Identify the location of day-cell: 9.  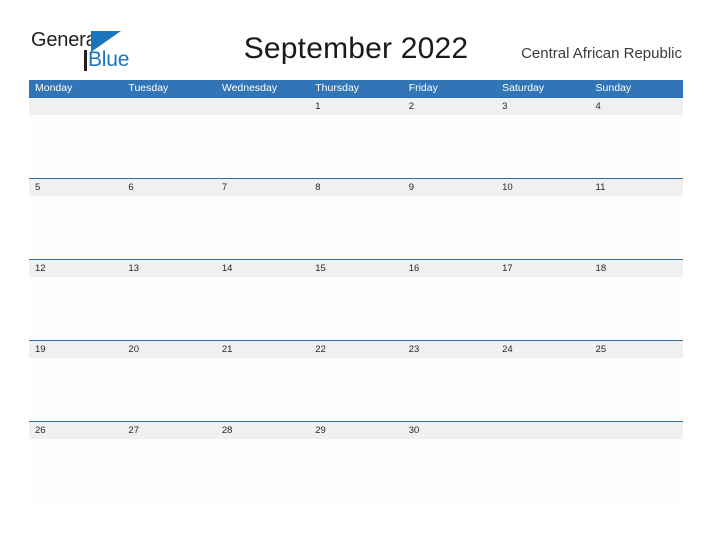
(449, 187).